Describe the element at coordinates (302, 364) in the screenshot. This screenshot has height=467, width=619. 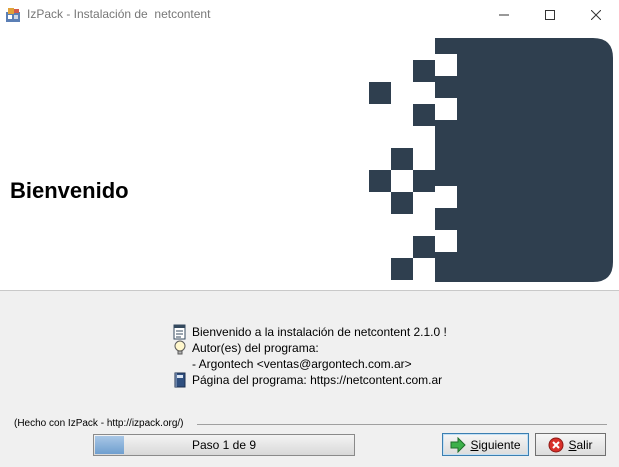
I see `author-entry: - Argontech <ventas@argontech.com.ar>` at that location.